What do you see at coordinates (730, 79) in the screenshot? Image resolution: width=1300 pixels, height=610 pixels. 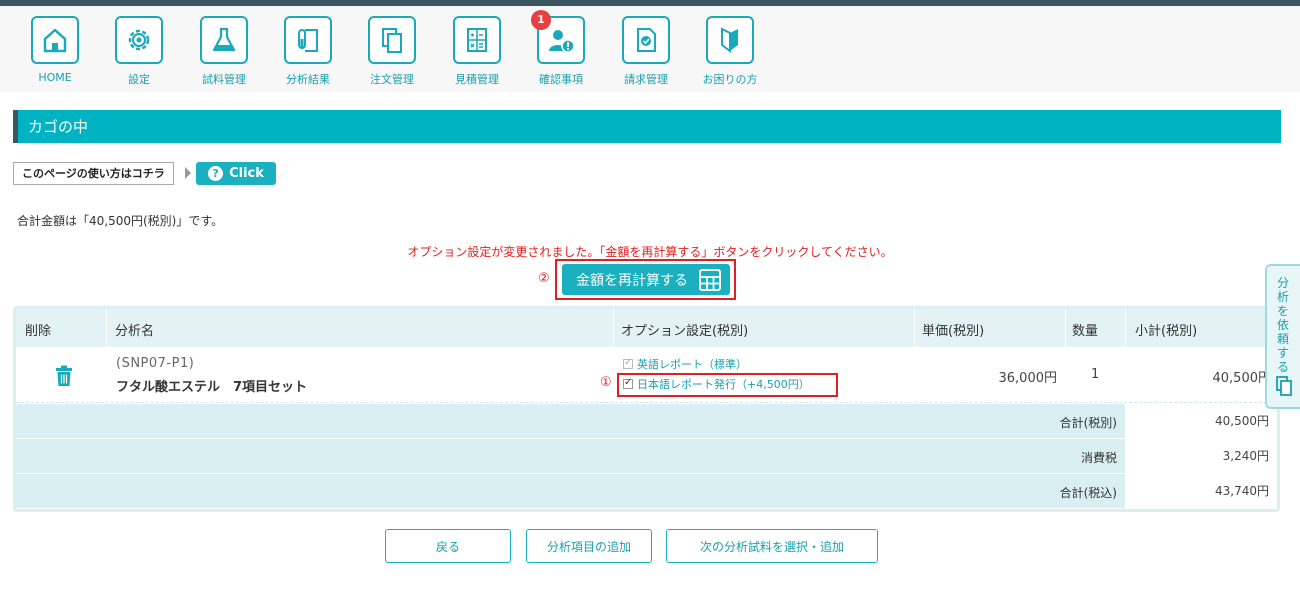 I see `nav-help-label: お困りの方` at bounding box center [730, 79].